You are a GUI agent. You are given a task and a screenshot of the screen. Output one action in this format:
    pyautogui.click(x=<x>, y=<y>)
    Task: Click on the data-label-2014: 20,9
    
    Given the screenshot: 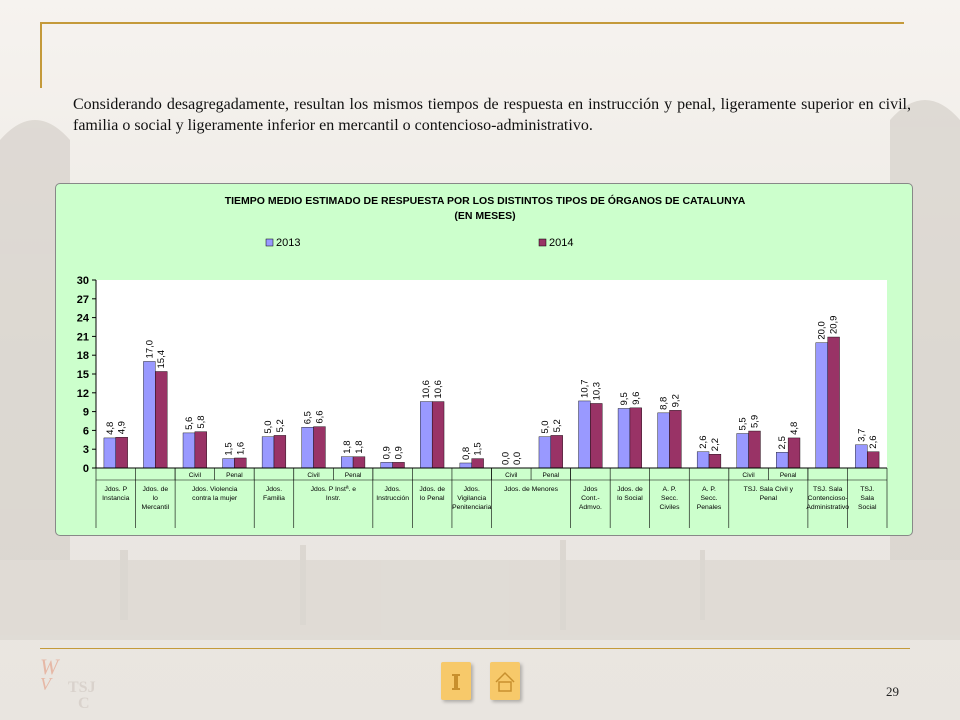 What is the action you would take?
    pyautogui.click(x=834, y=325)
    